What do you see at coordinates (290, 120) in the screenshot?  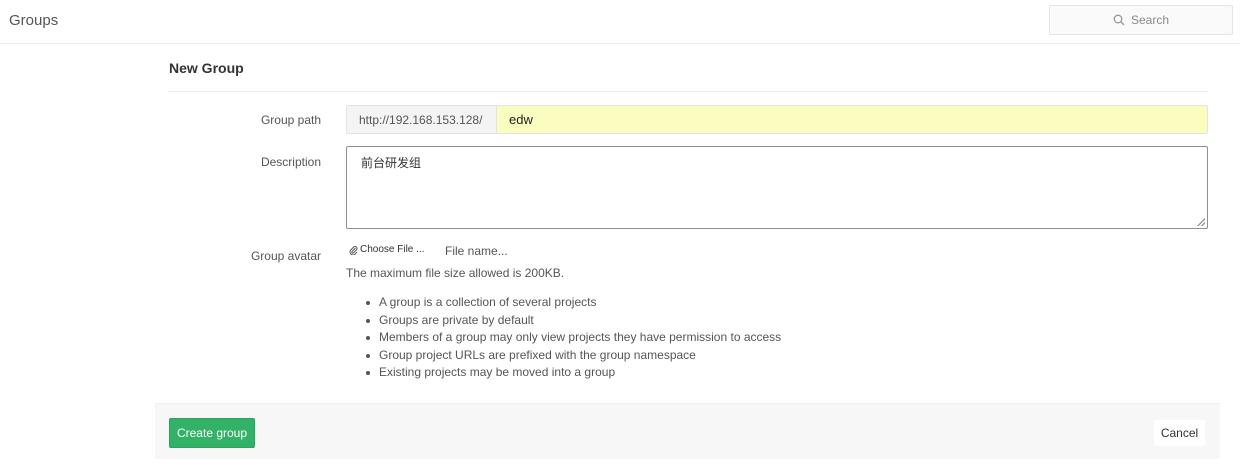 I see `group-path-label: Group path` at bounding box center [290, 120].